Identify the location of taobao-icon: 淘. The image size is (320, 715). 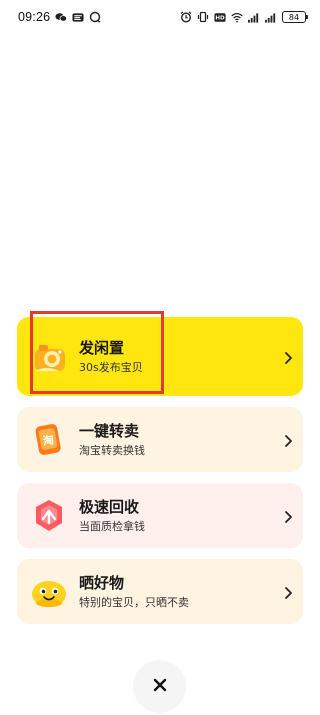
(49, 440).